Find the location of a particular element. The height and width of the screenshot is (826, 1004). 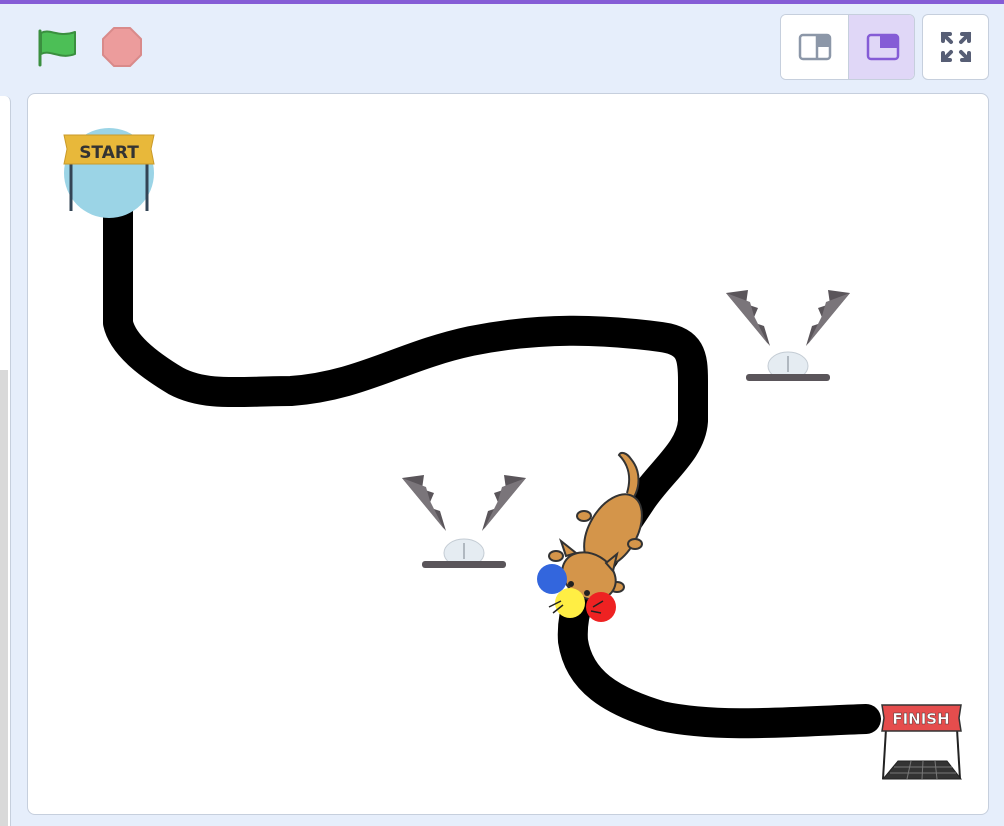

small-stage-icon is located at coordinates (814, 47).